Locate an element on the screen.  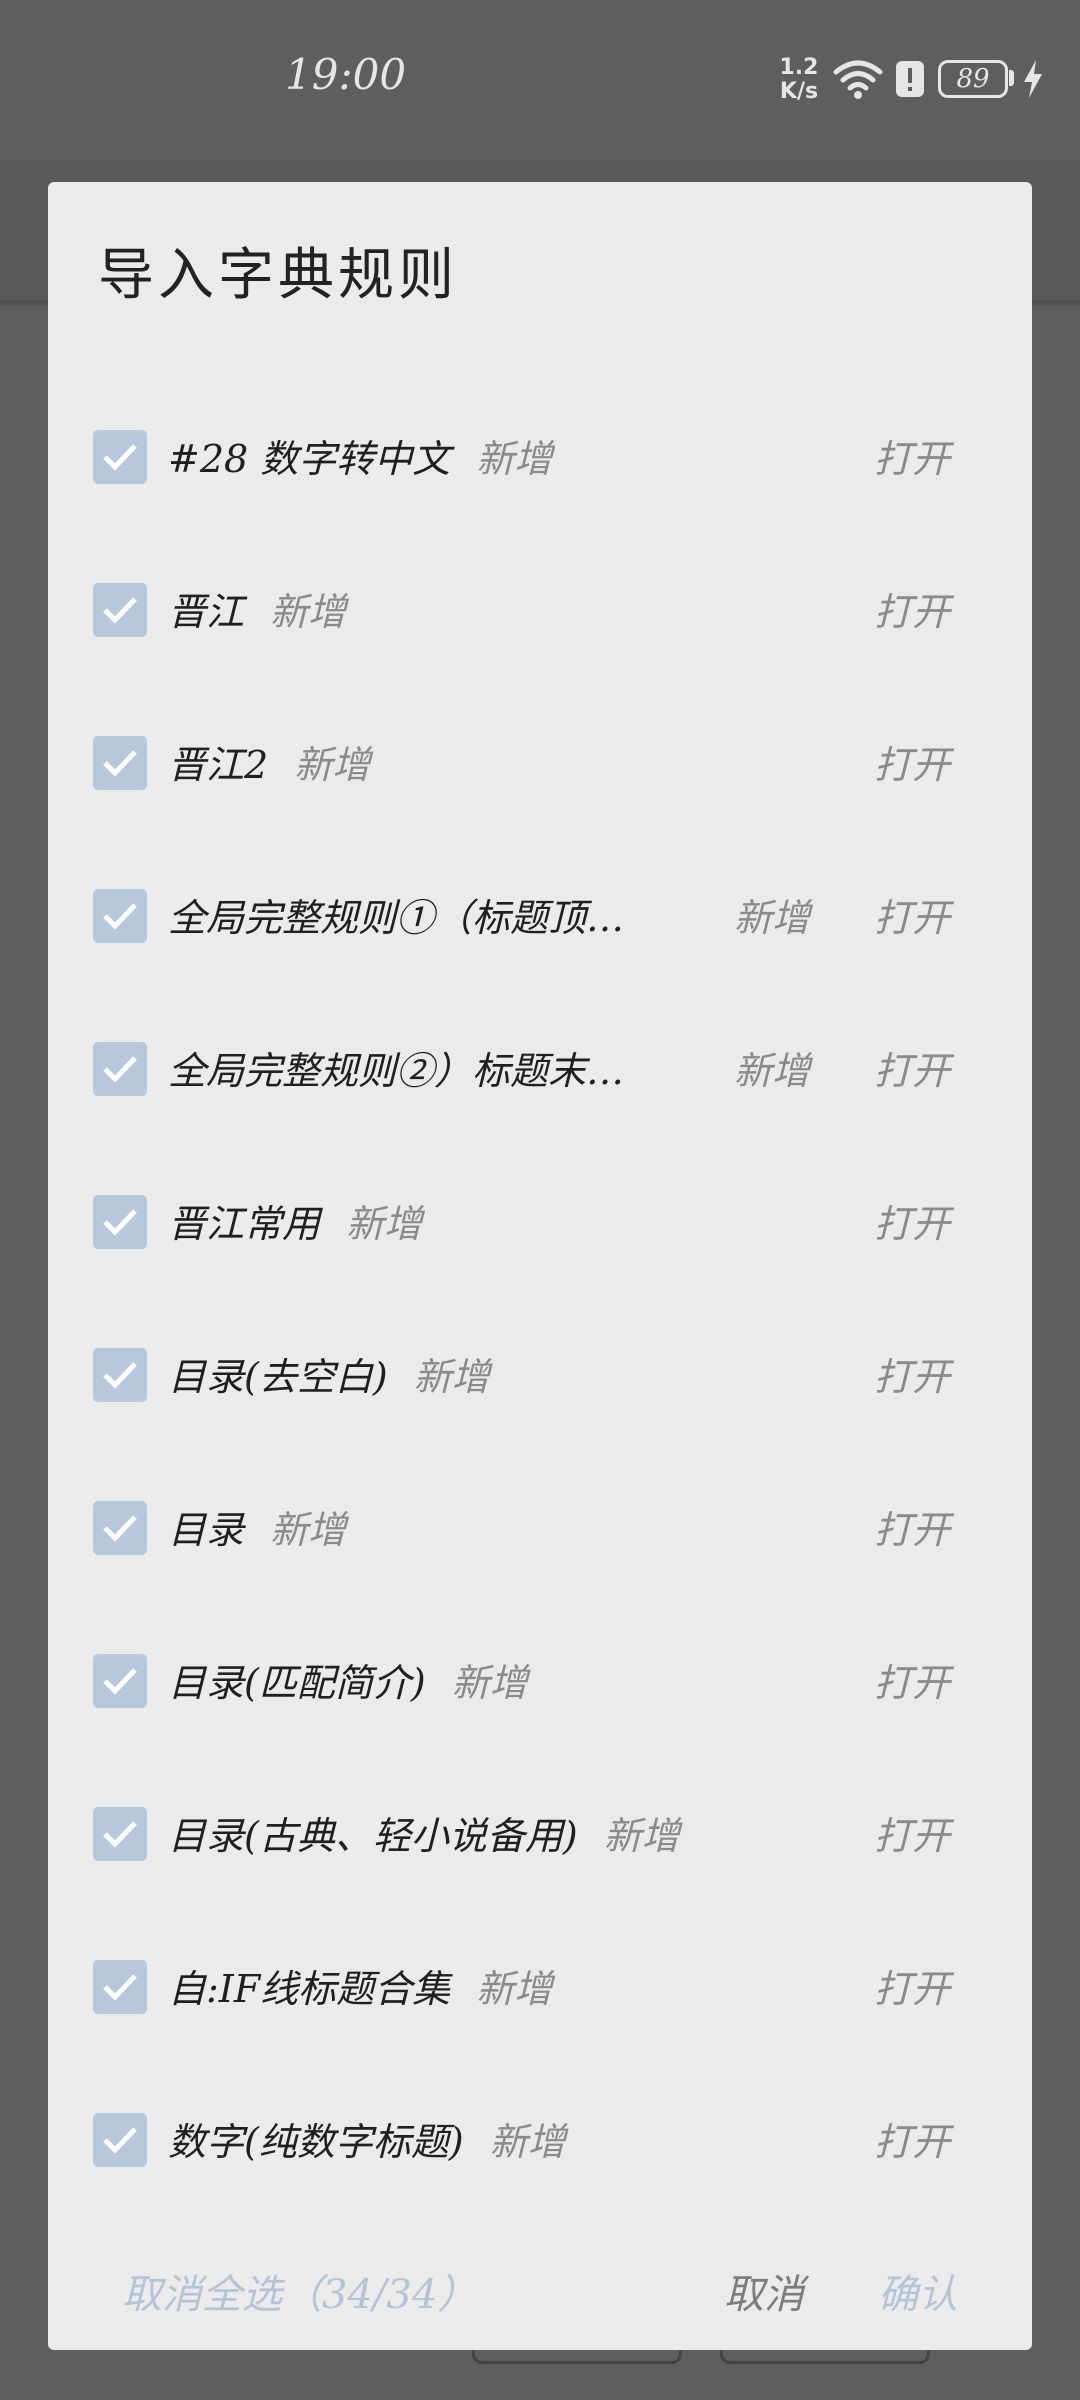
rule-name-wrap: 数字(纯数字标题) 新增 is located at coordinates (367, 2138).